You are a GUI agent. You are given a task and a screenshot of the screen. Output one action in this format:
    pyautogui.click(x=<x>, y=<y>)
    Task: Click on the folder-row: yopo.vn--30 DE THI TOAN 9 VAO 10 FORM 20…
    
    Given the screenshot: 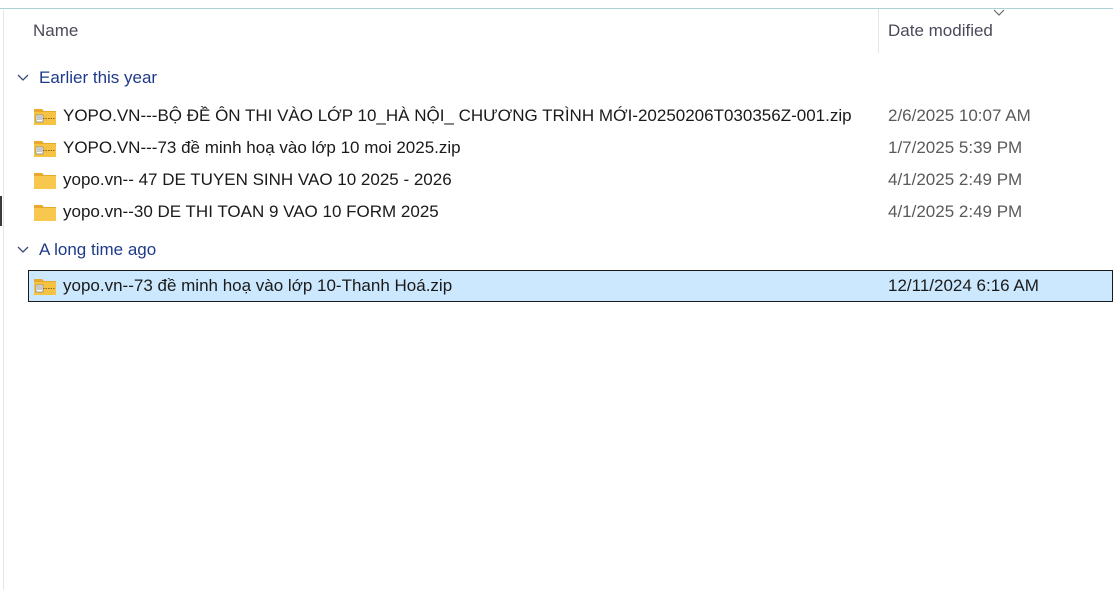 What is the action you would take?
    pyautogui.click(x=570, y=212)
    